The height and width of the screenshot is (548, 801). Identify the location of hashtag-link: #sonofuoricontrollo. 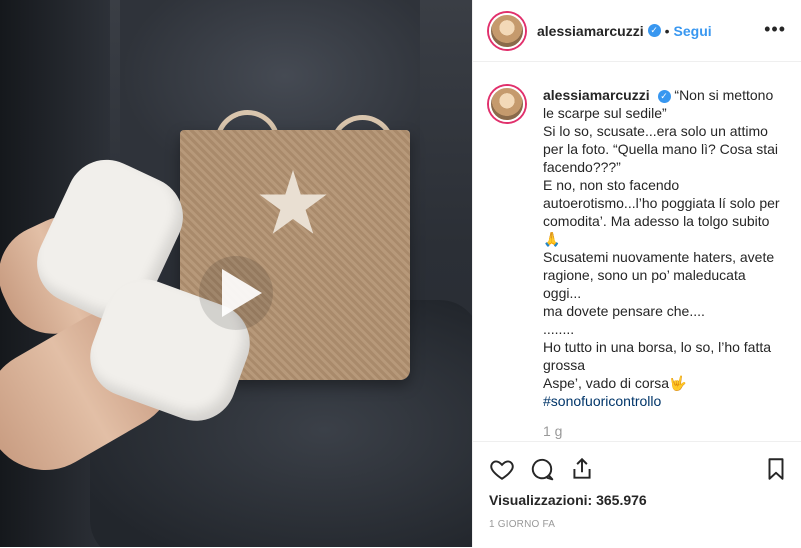
(602, 401).